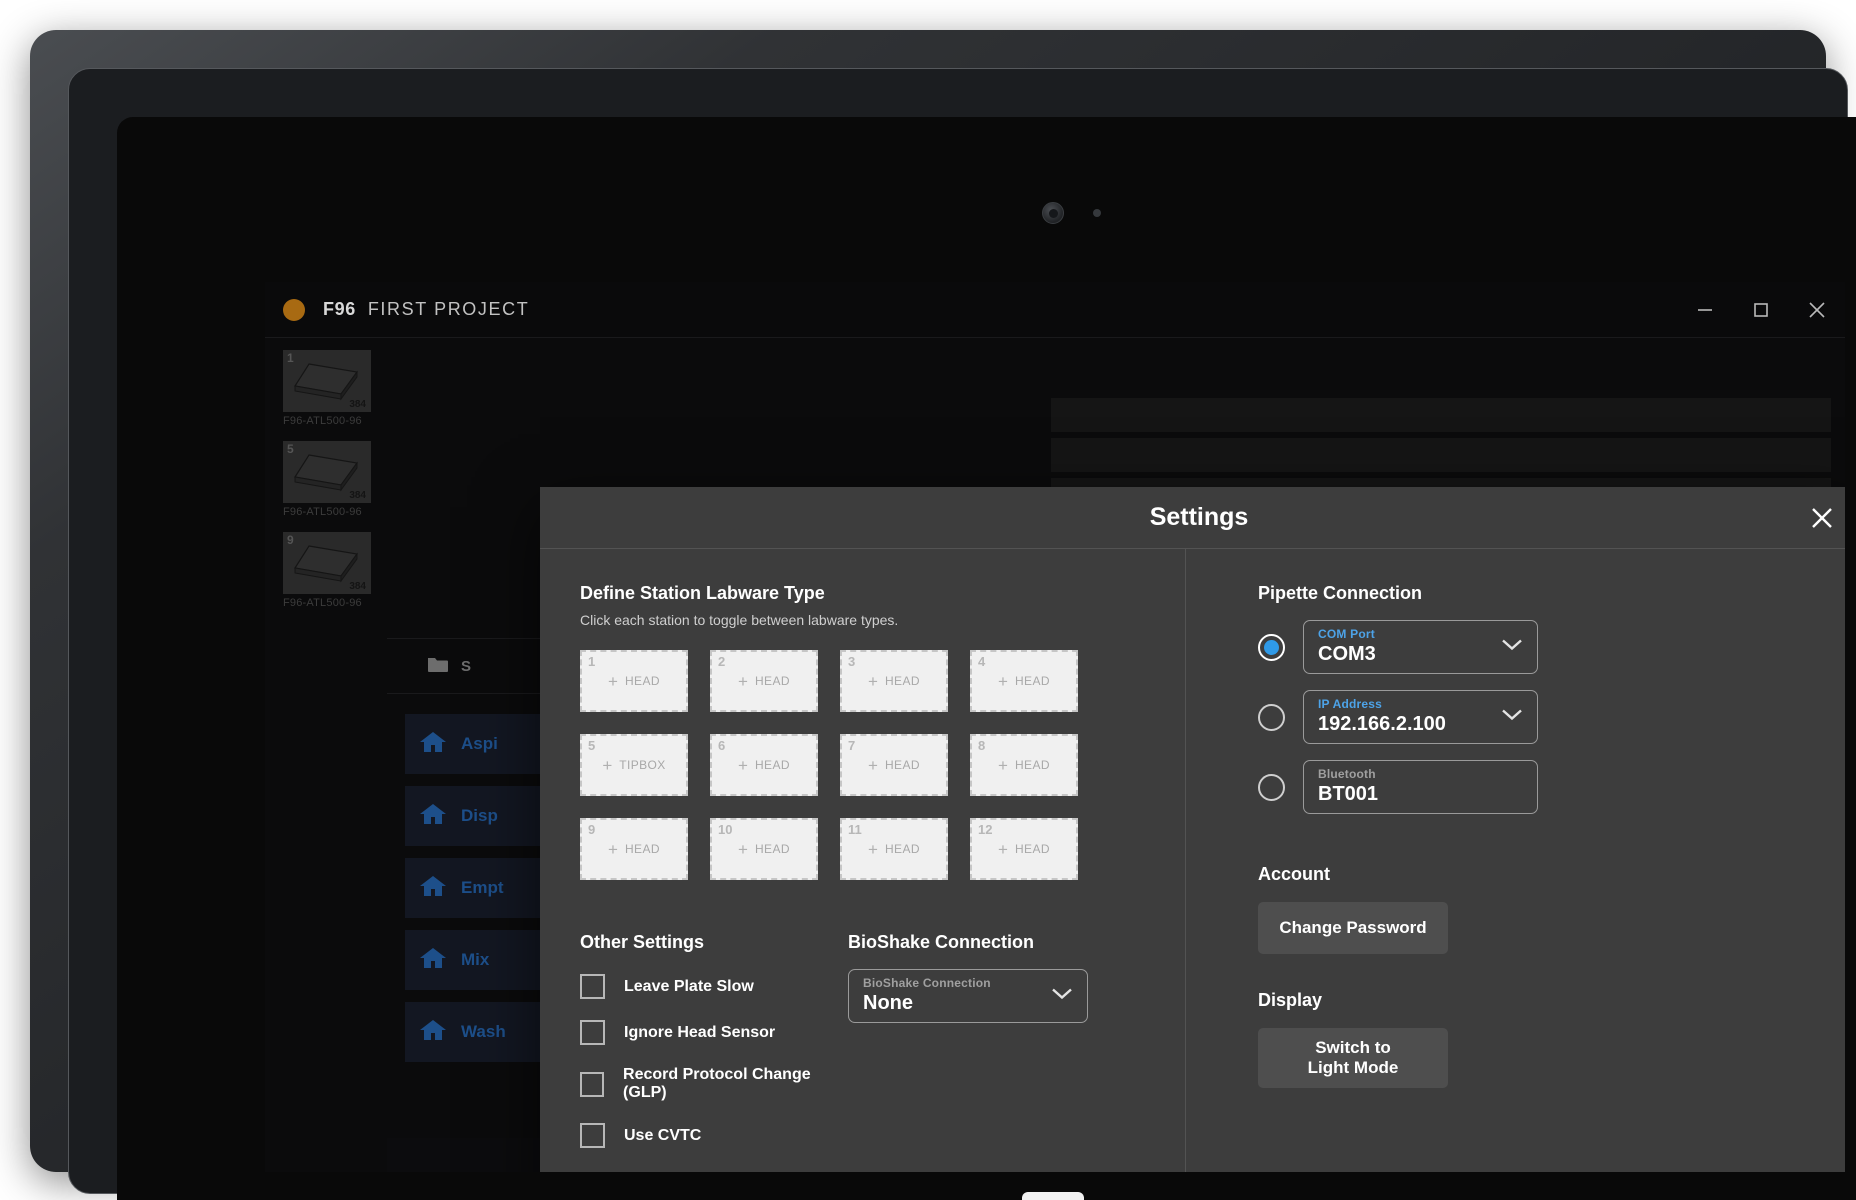 The height and width of the screenshot is (1200, 1856). Describe the element at coordinates (327, 381) in the screenshot. I see `plate-thumbnail: 1 384` at that location.